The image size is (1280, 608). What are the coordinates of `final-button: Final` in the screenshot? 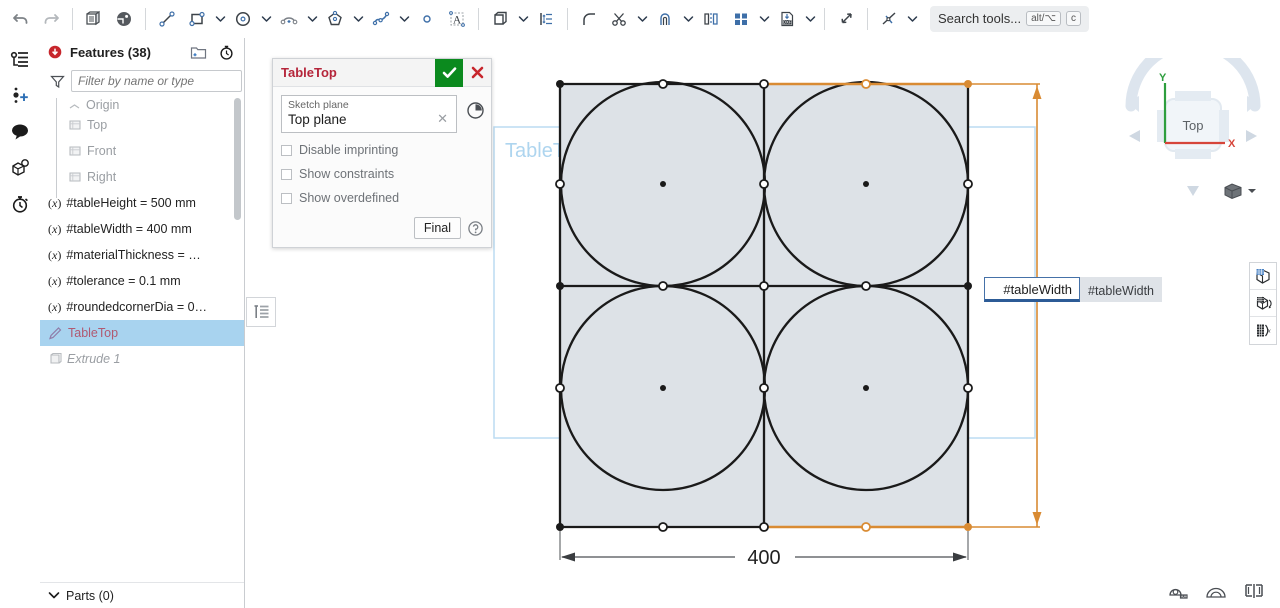 It's located at (437, 228).